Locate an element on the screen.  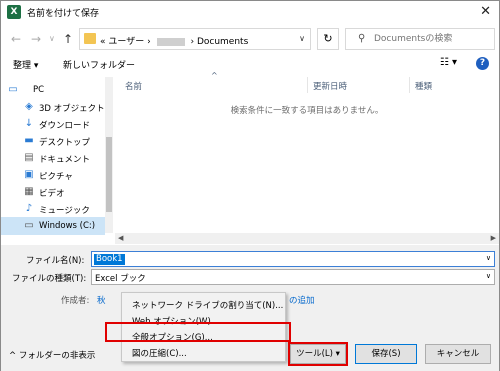
toolbar: 整理 ▾ 新しいフォルダー ☷ ▾ ? is located at coordinates (250, 64).